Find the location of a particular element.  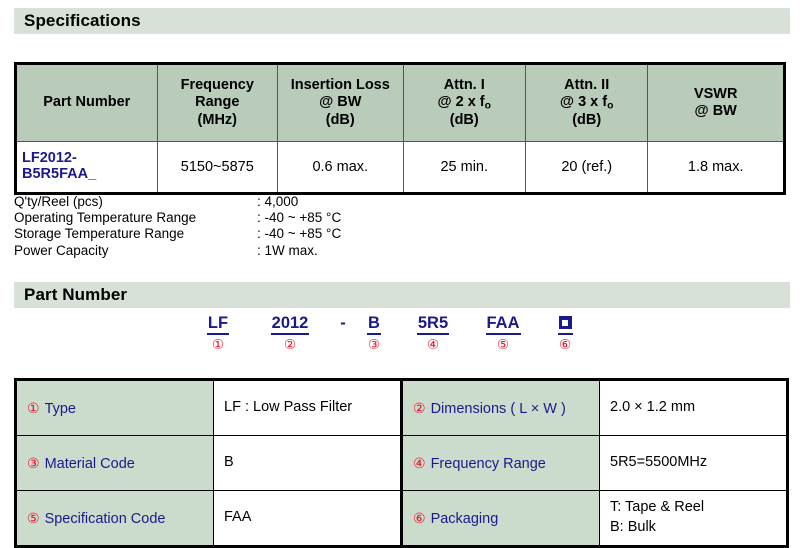

pn-token-material-code: B ③ is located at coordinates (374, 333).